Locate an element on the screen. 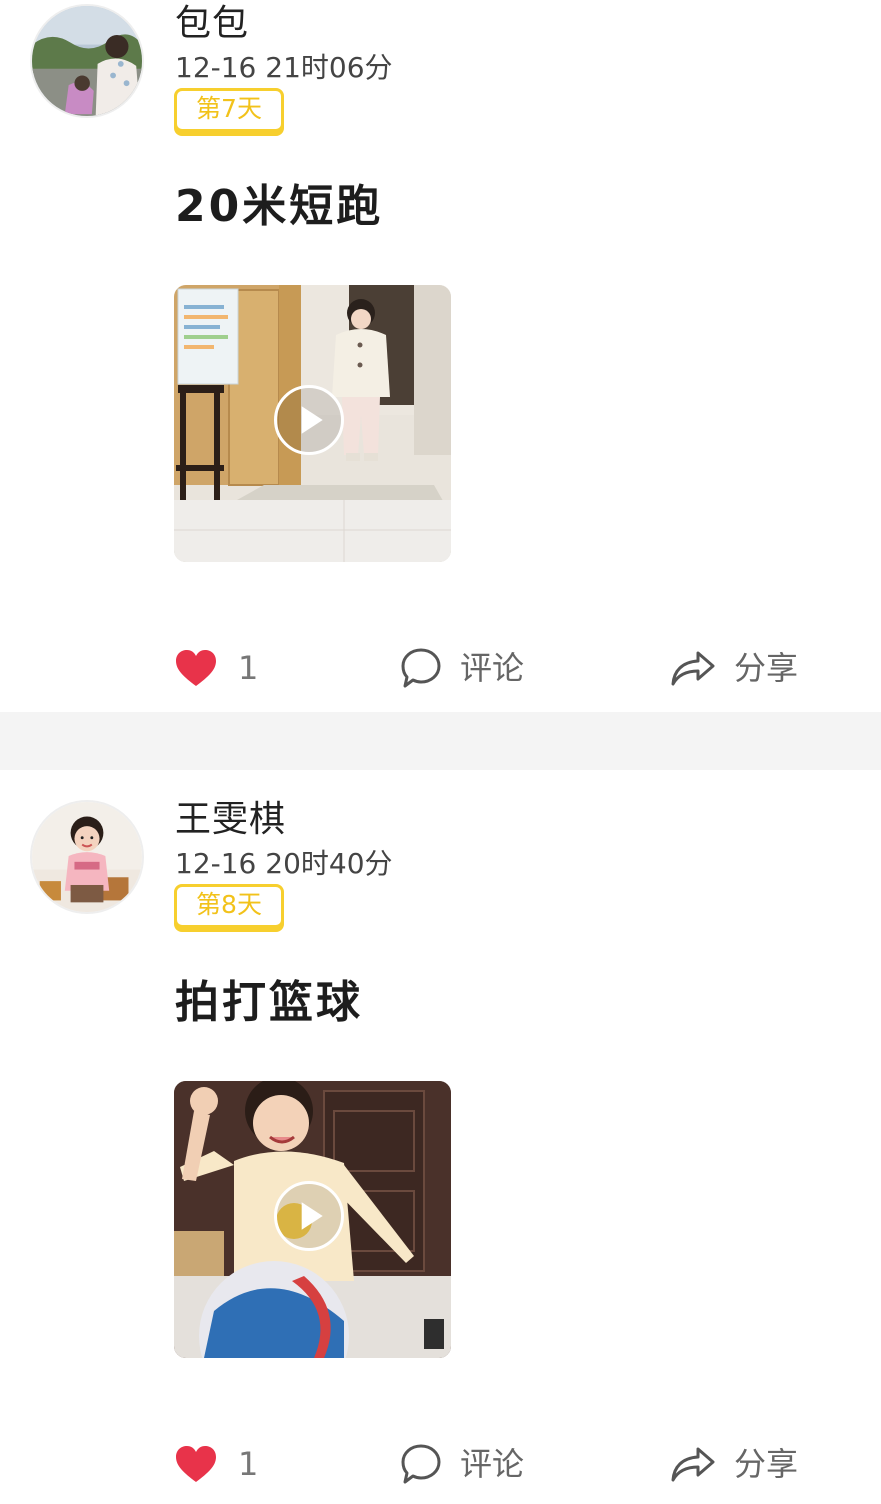 The height and width of the screenshot is (1504, 881). post-title: 20米短跑 is located at coordinates (279, 206).